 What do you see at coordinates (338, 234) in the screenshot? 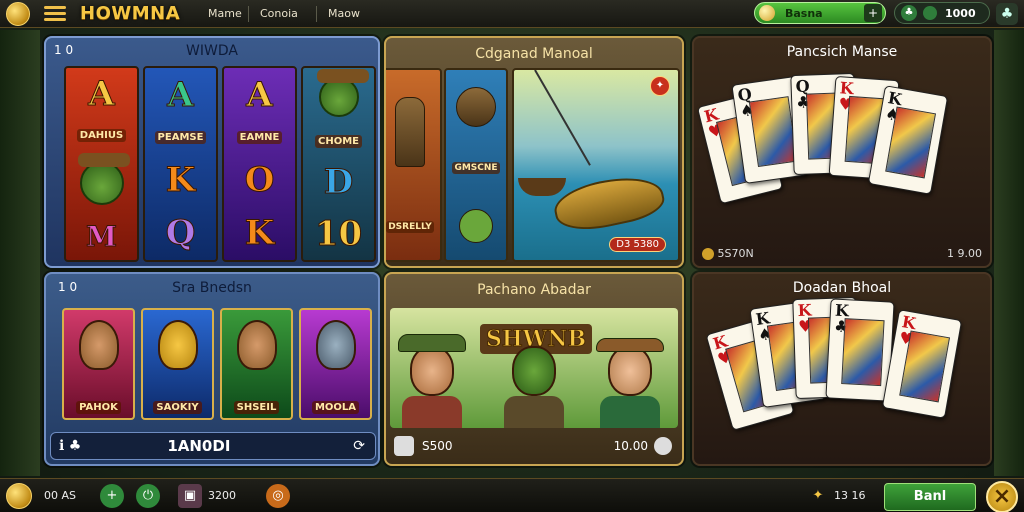
I see `reel-symbol: 10` at bounding box center [338, 234].